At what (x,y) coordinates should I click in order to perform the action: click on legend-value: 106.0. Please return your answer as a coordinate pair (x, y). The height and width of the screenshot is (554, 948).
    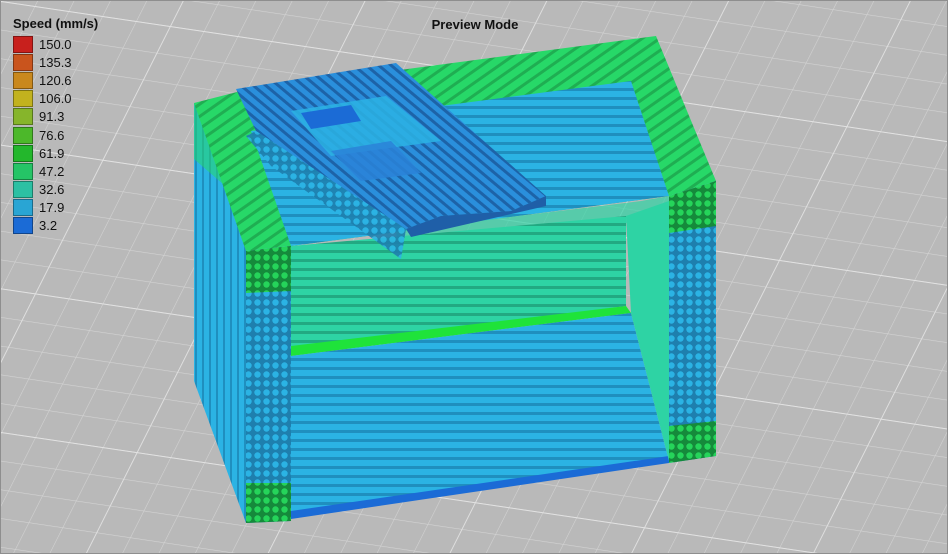
    Looking at the image, I should click on (55, 99).